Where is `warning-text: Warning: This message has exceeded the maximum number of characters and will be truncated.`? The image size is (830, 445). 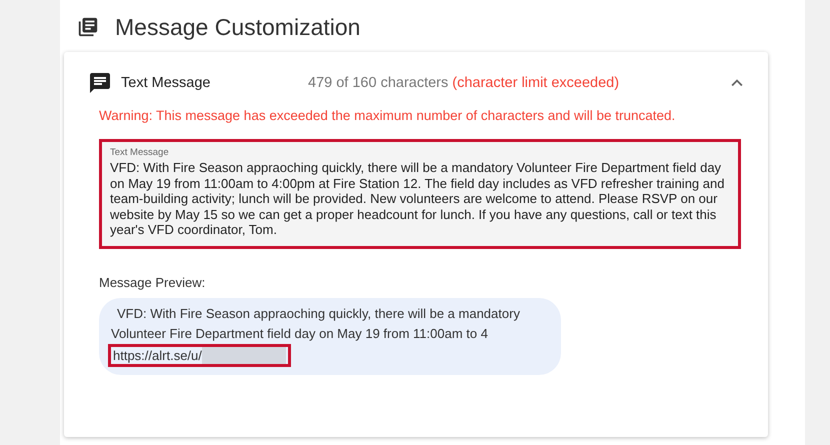 warning-text: Warning: This message has exceeded the maximum number of characters and will be truncated. is located at coordinates (387, 115).